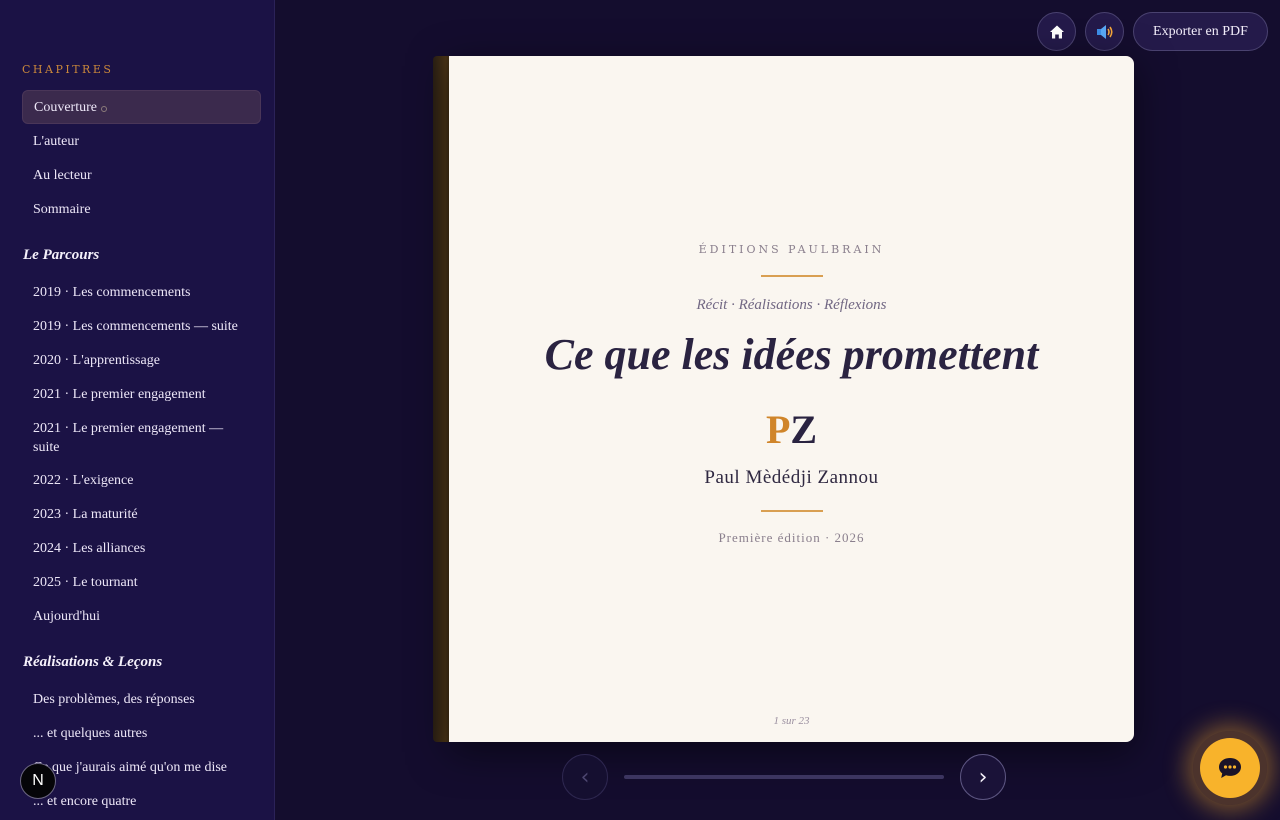  What do you see at coordinates (65, 107) in the screenshot?
I see `sidebar-item-label: Couverture` at bounding box center [65, 107].